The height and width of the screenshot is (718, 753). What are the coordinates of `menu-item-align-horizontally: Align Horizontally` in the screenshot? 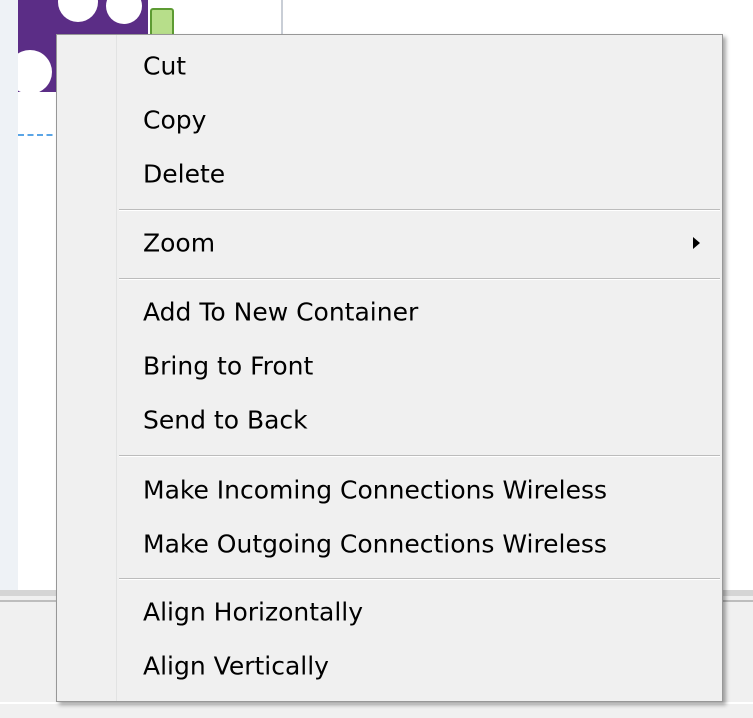 It's located at (389, 612).